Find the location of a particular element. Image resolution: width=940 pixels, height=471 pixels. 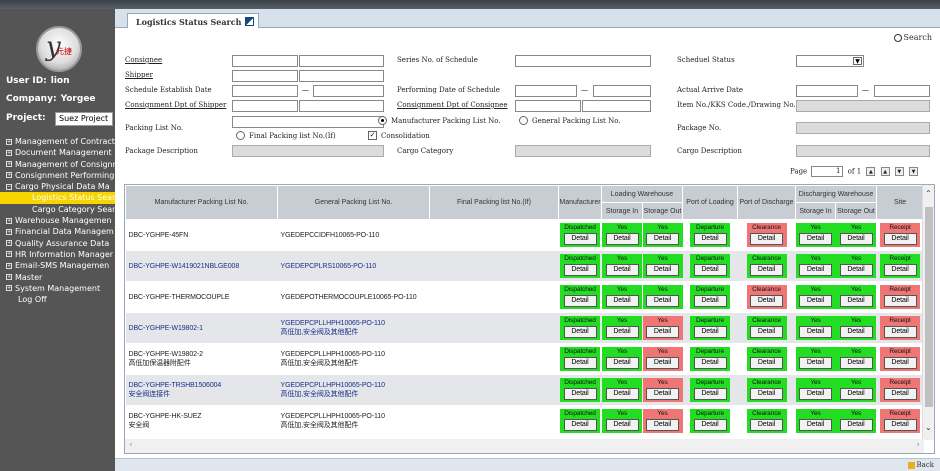

tab-logistics-status-search: Logistics Status Search is located at coordinates (193, 20).